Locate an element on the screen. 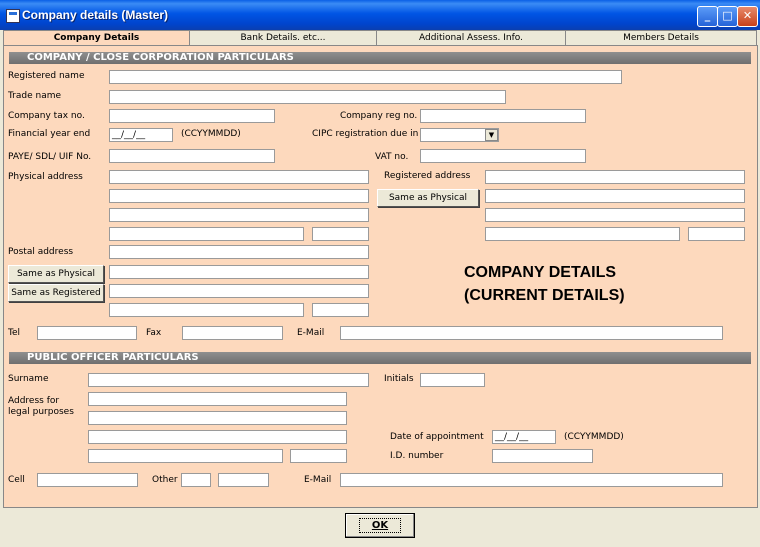 This screenshot has width=760, height=547. postal-address-line1 is located at coordinates (239, 252).